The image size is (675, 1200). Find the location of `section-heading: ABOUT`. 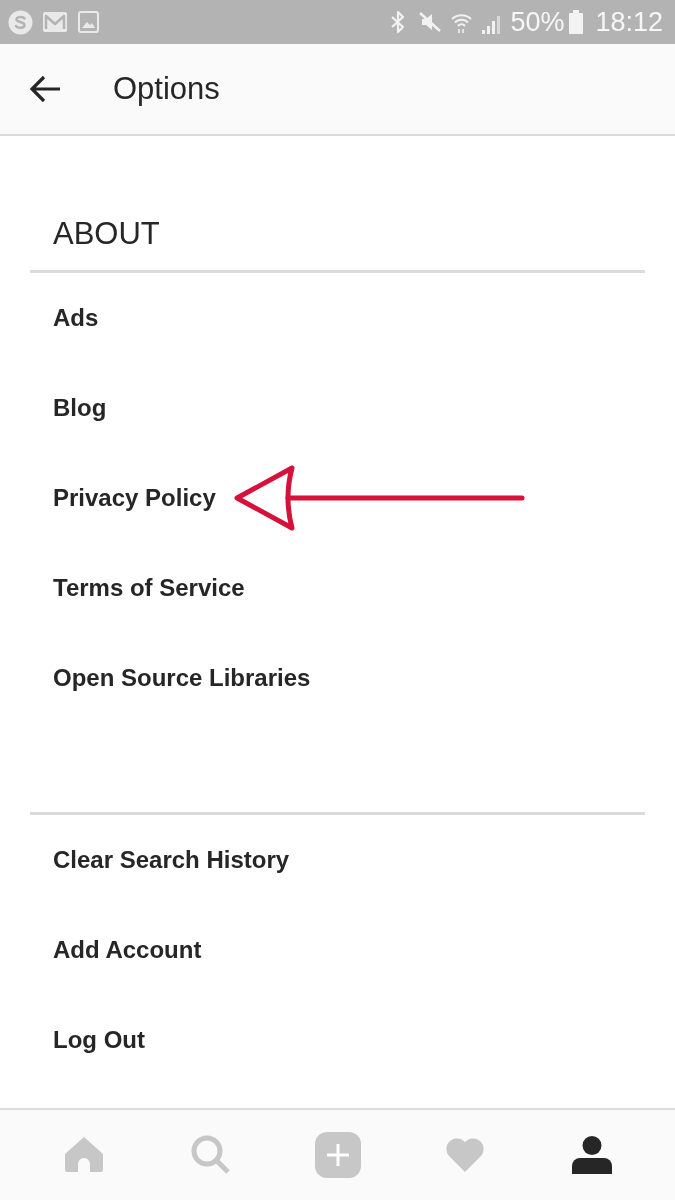

section-heading: ABOUT is located at coordinates (106, 234).